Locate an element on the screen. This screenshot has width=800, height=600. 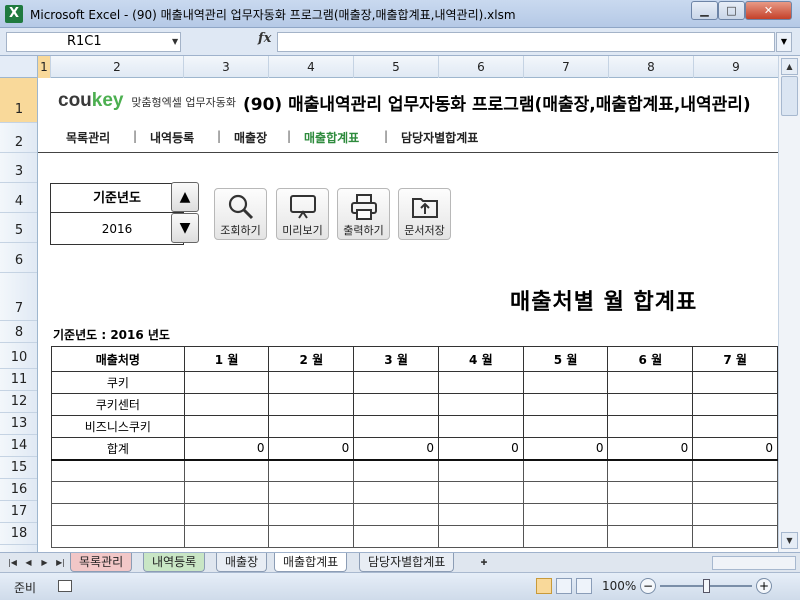
column-header: 3 is located at coordinates (226, 67).